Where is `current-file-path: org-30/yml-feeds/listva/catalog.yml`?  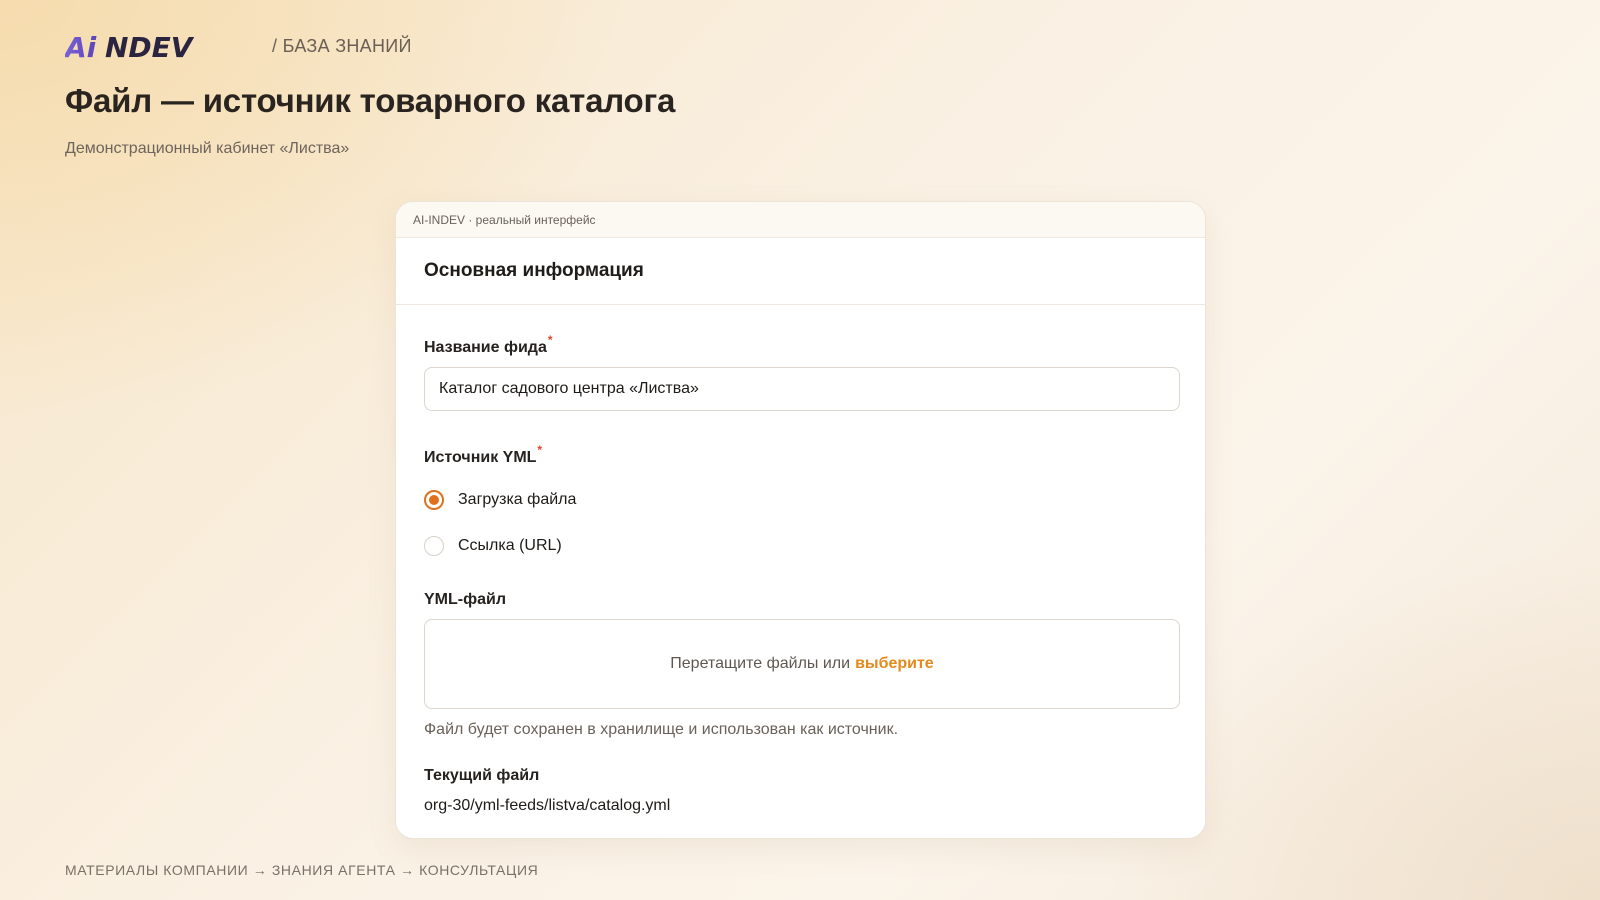
current-file-path: org-30/yml-feeds/listva/catalog.yml is located at coordinates (547, 805).